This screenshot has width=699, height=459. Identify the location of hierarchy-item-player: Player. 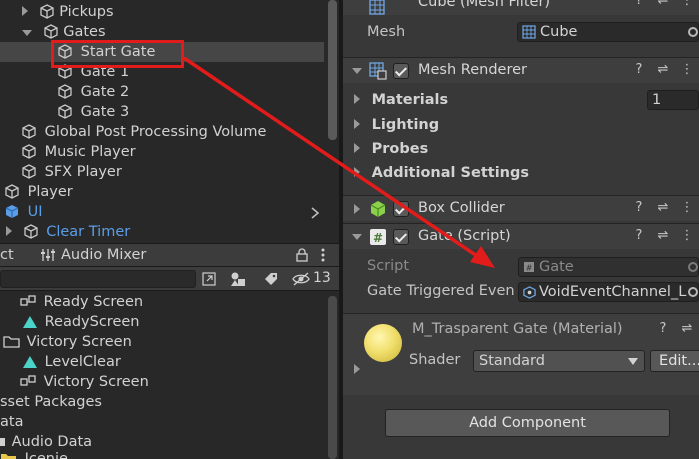
(38, 192).